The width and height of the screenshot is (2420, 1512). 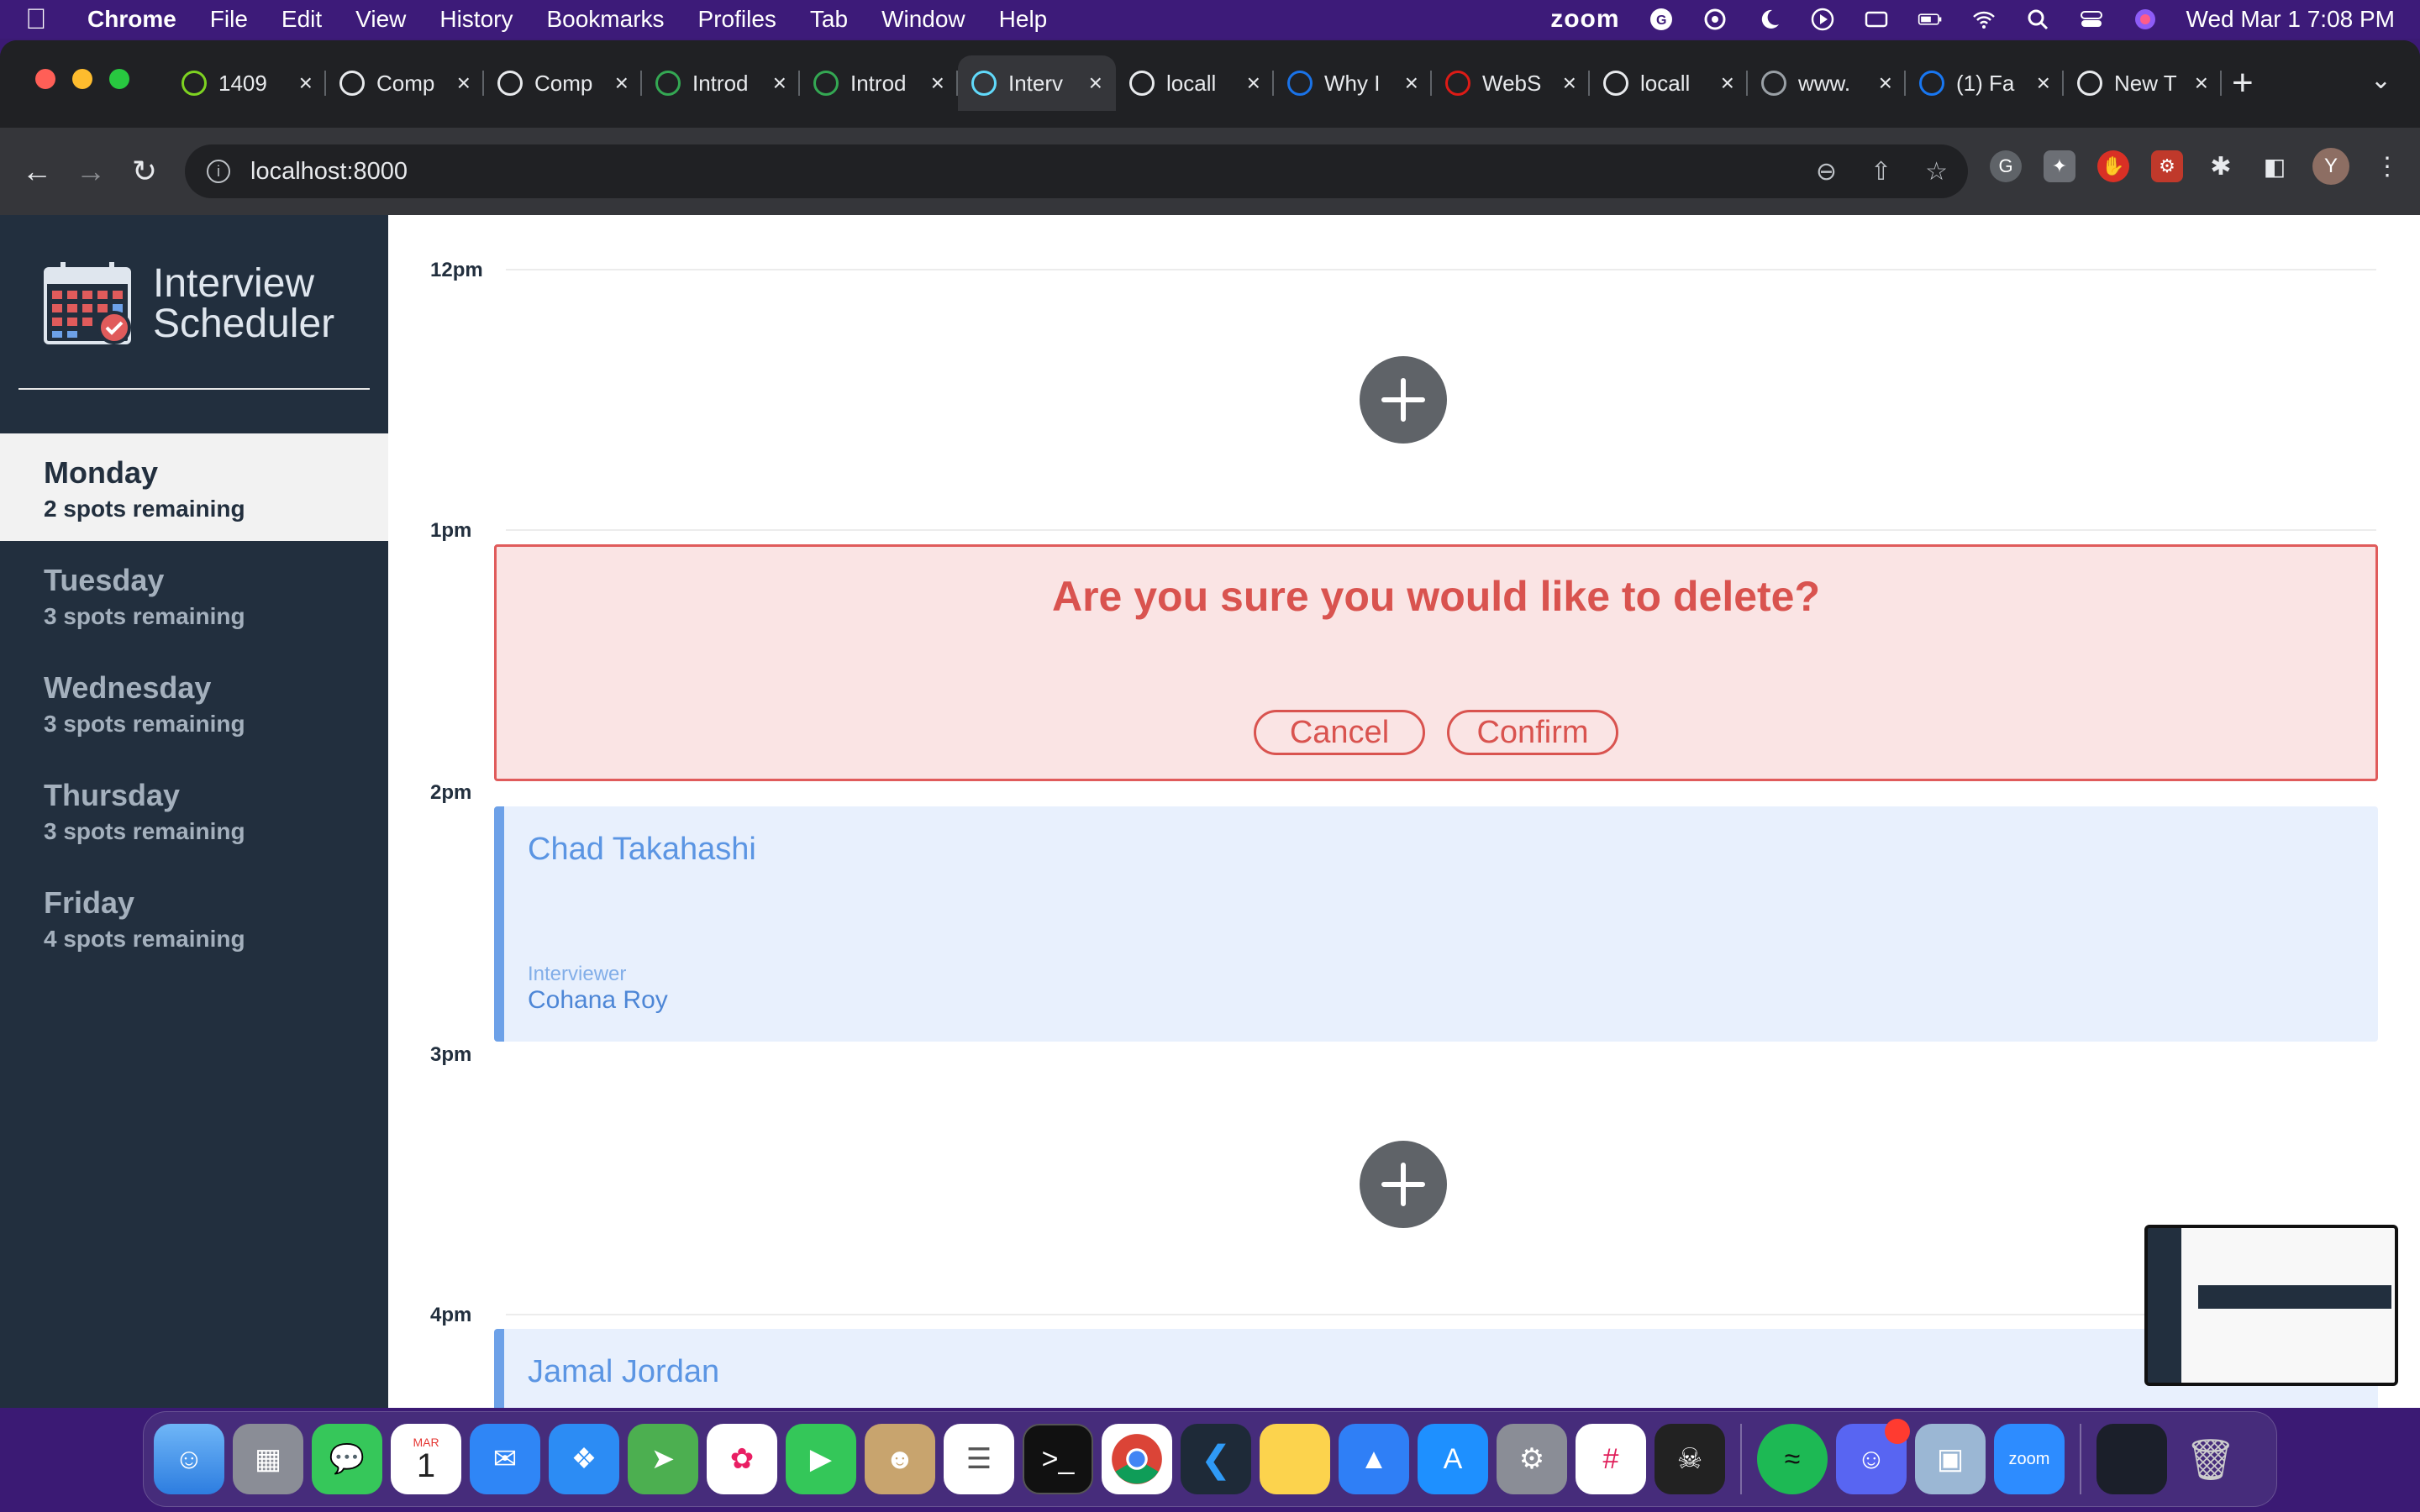 What do you see at coordinates (2221, 166) in the screenshot?
I see `puzzle-icon: ✱` at bounding box center [2221, 166].